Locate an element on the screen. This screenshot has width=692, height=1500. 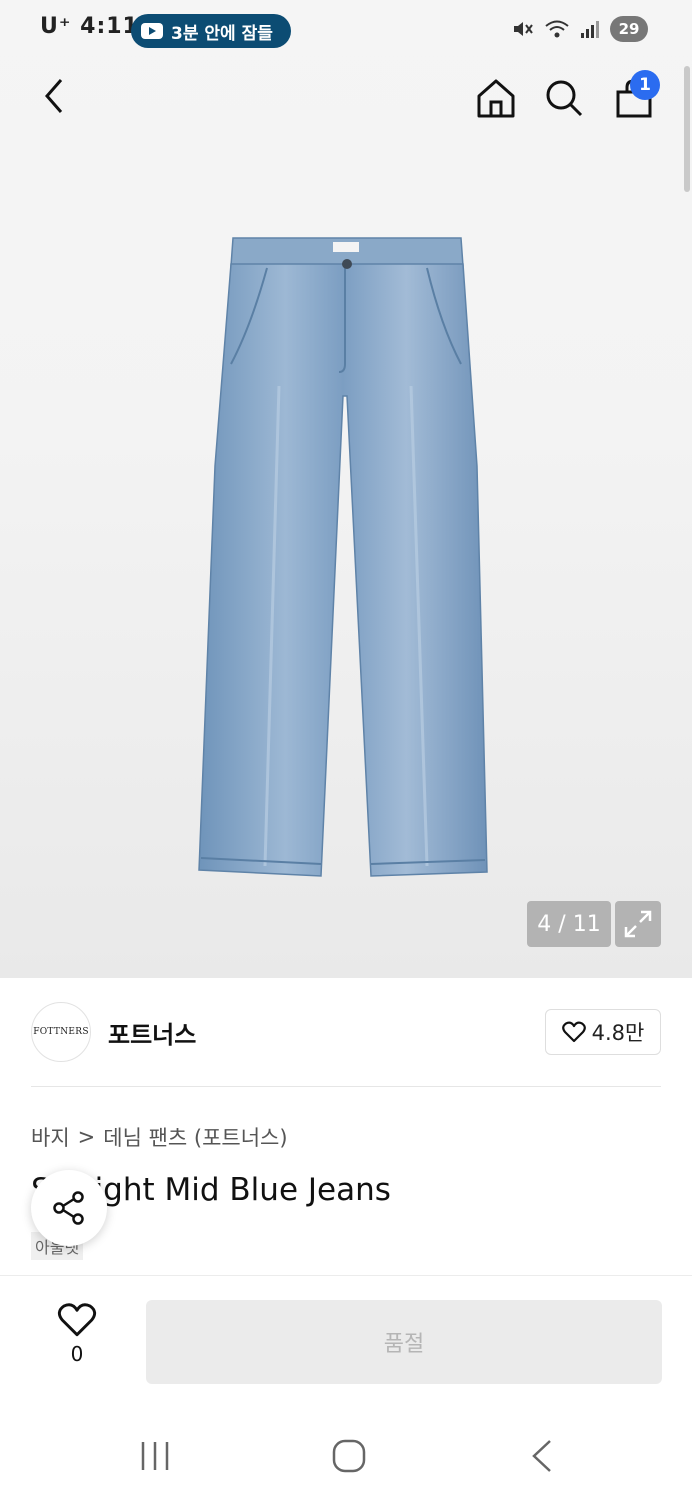
mute-icon is located at coordinates (523, 29).